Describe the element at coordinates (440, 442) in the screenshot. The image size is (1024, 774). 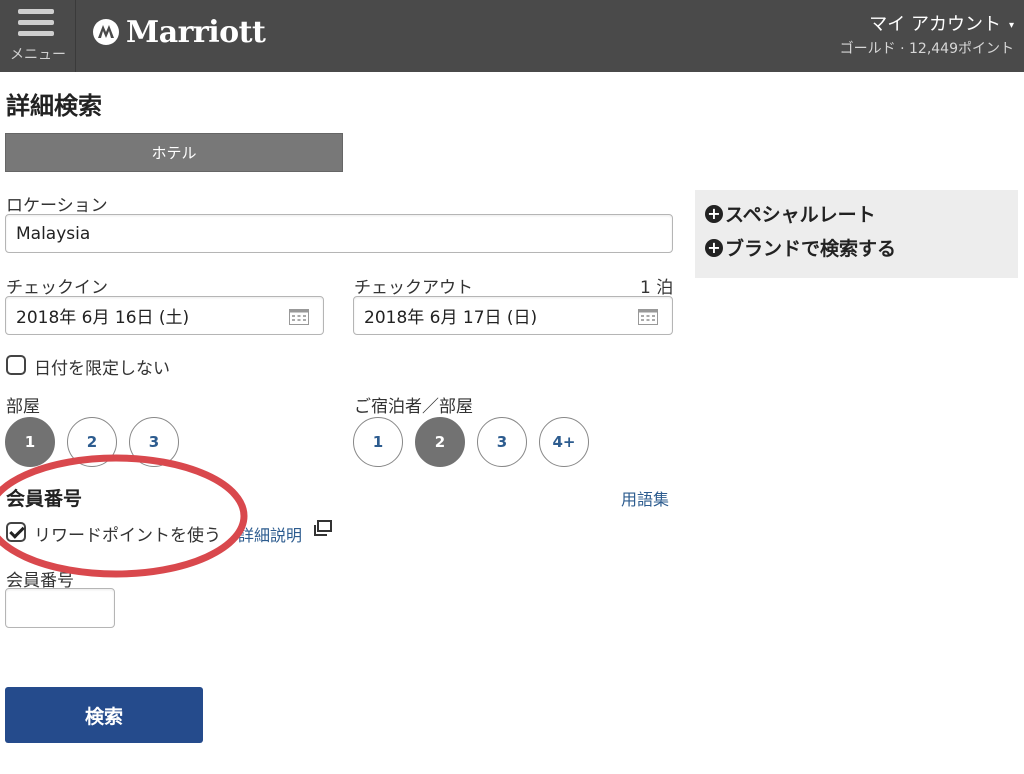
I see `guests-option-2: 2` at that location.